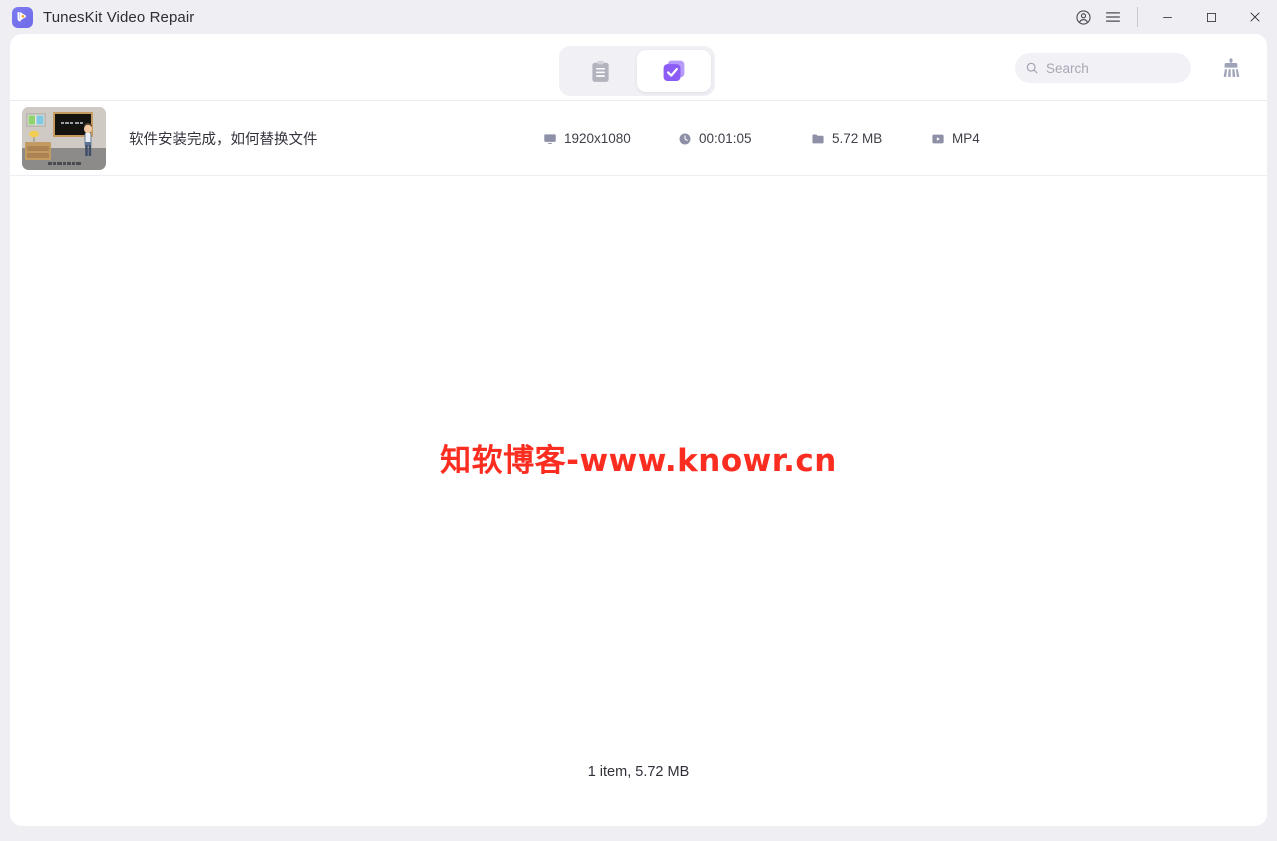 The height and width of the screenshot is (841, 1277). What do you see at coordinates (1137, 17) in the screenshot?
I see `titlebar-separator` at bounding box center [1137, 17].